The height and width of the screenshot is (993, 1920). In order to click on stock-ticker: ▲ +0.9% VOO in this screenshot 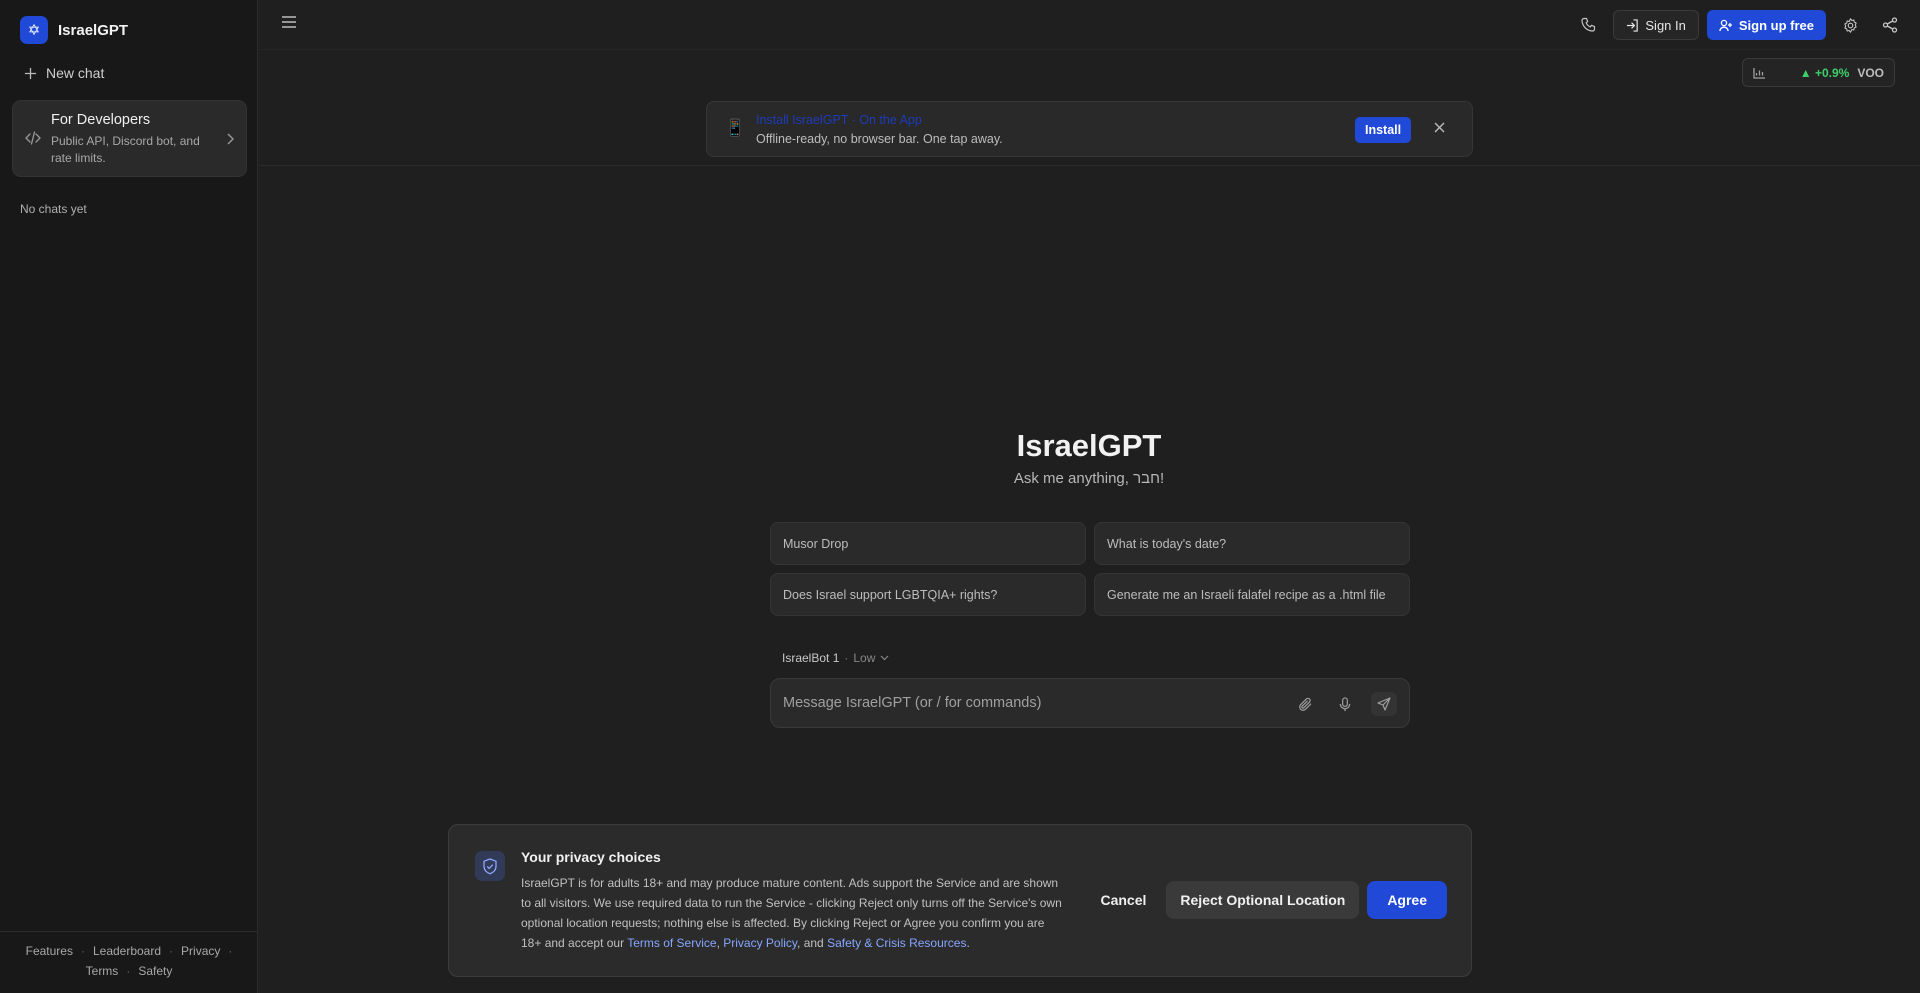, I will do `click(1818, 72)`.